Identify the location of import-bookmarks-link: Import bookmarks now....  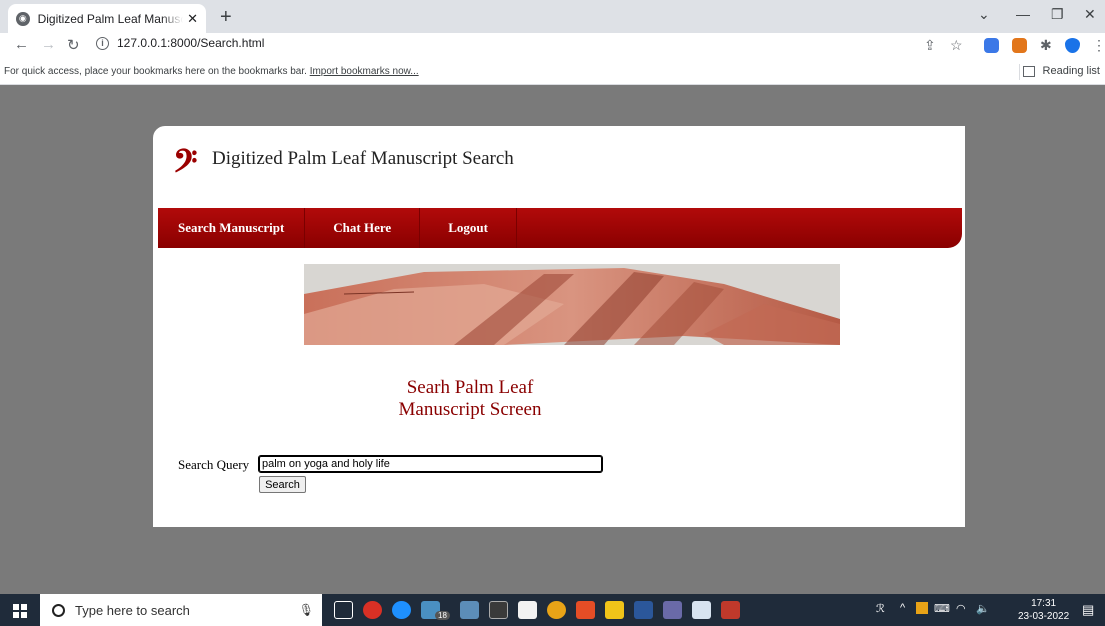
(364, 71).